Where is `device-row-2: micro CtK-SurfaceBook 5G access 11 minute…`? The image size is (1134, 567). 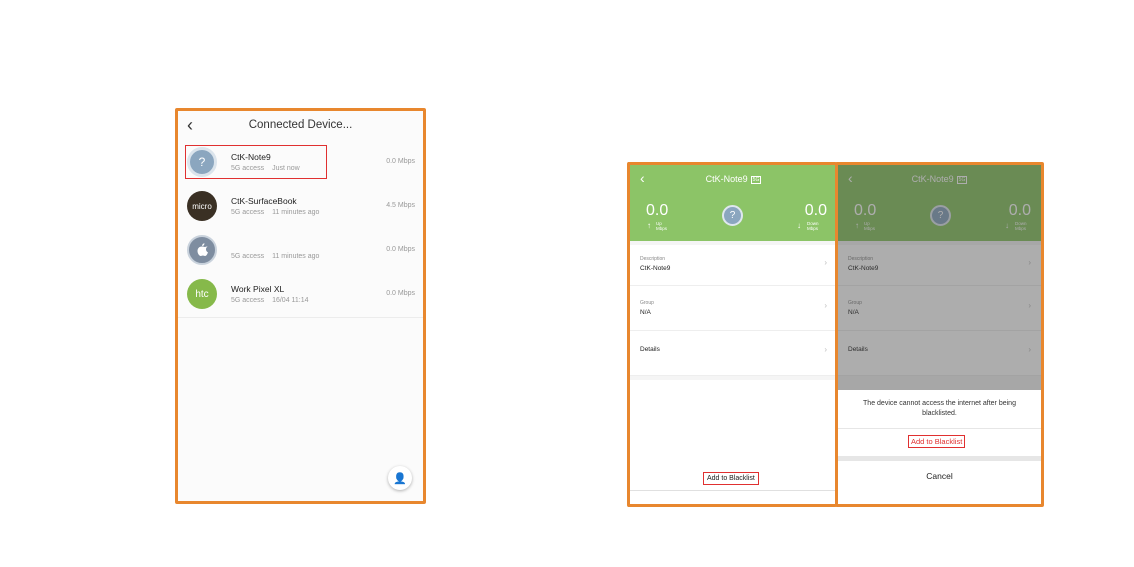
device-row-2: micro CtK-SurfaceBook 5G access 11 minute… is located at coordinates (300, 207).